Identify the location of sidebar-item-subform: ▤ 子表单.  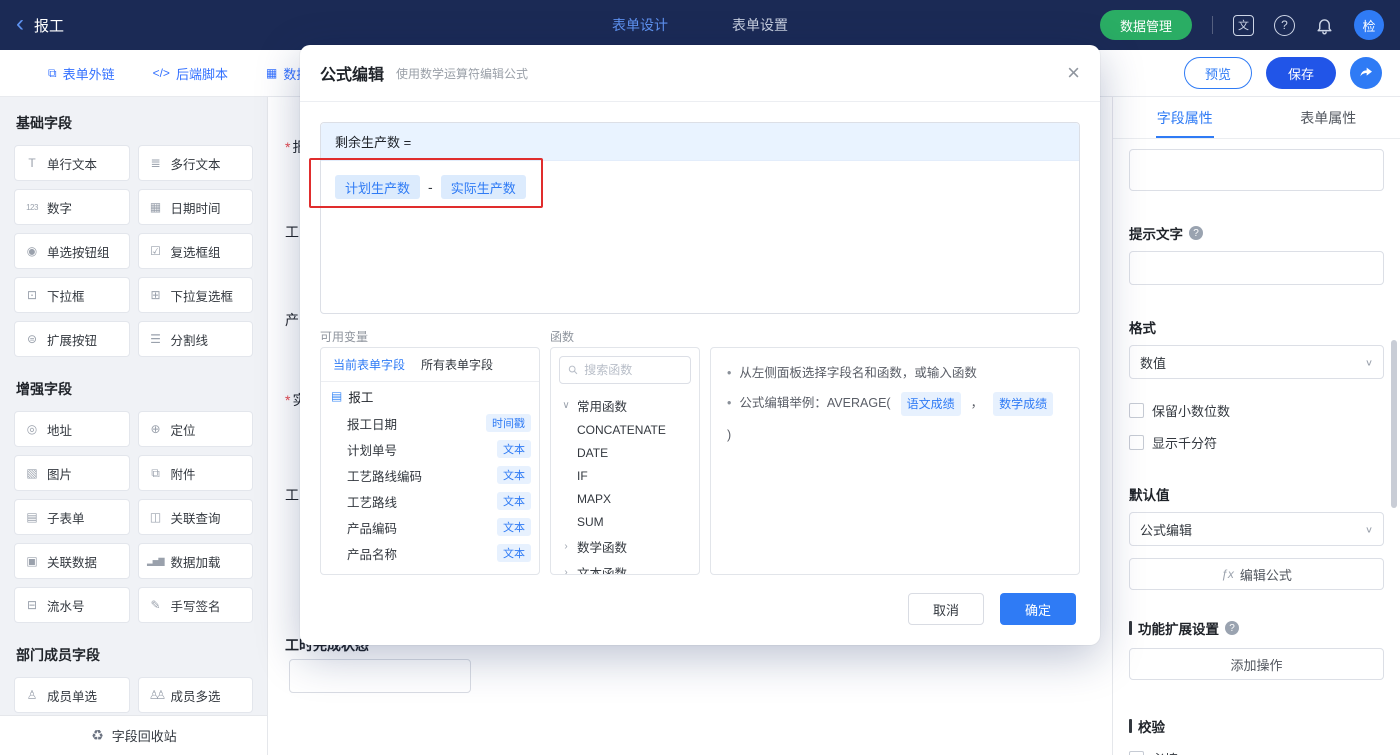
(72, 517).